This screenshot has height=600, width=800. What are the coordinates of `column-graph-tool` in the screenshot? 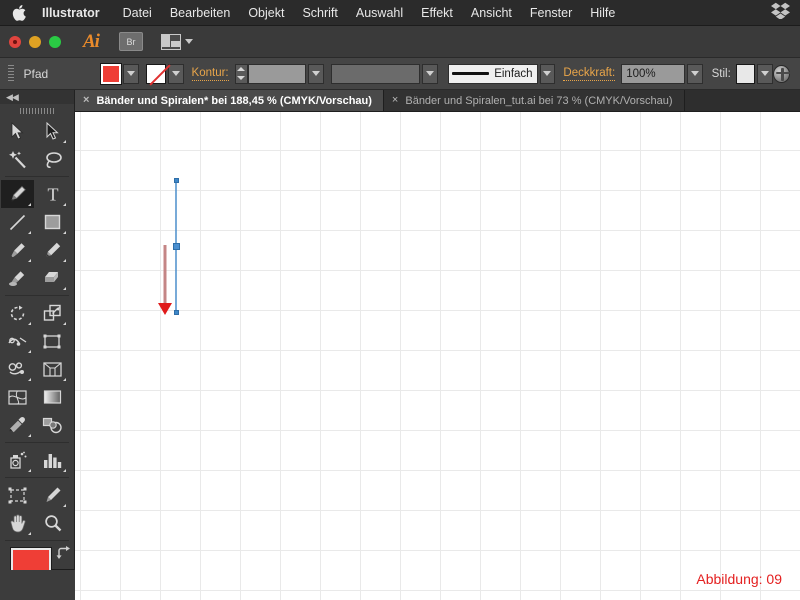 It's located at (52, 460).